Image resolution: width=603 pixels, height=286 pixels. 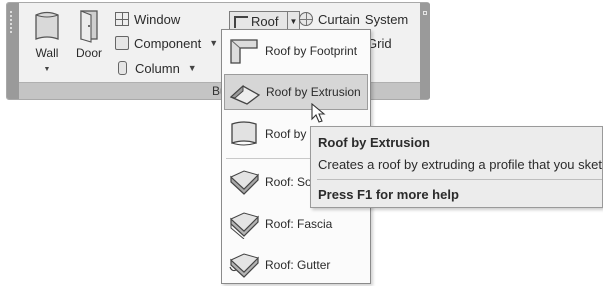 I want to click on door-label: Door, so click(x=88, y=53).